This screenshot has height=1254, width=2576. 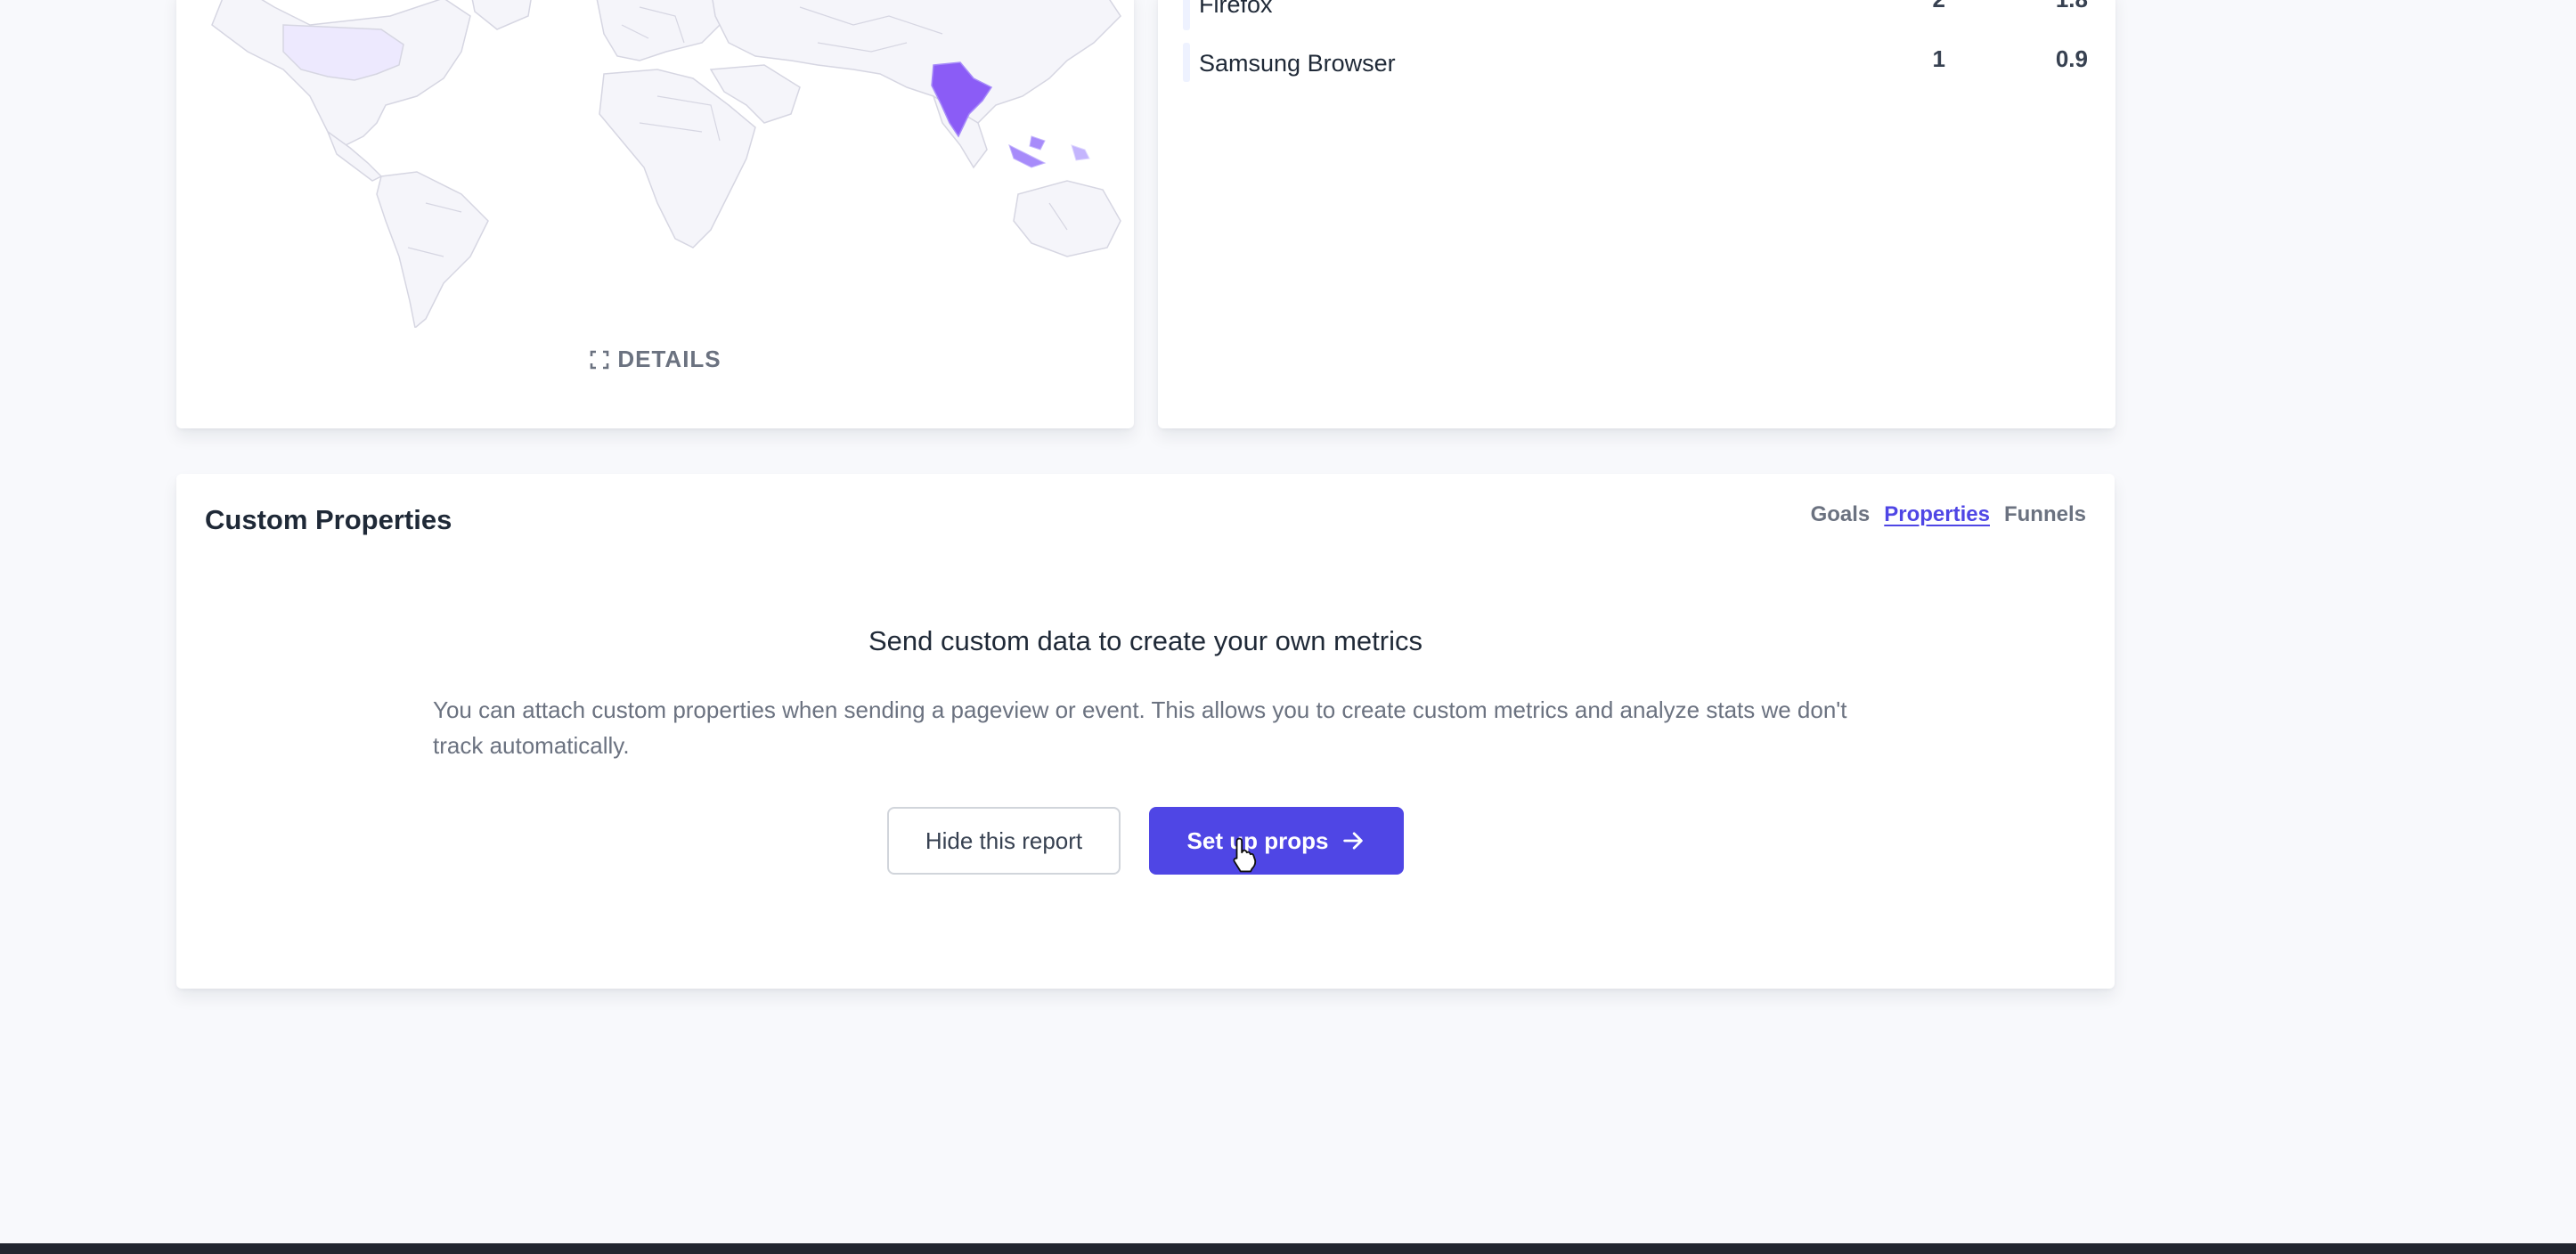 What do you see at coordinates (1637, 62) in the screenshot?
I see `list-item: Samsung Browser 1 0.9` at bounding box center [1637, 62].